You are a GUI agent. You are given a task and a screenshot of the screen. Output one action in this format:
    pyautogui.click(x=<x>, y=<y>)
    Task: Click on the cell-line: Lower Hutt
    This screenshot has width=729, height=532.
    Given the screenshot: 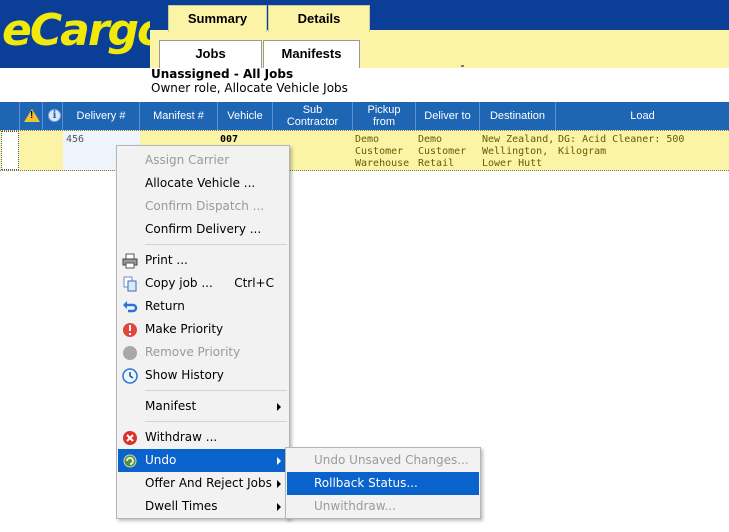 What is the action you would take?
    pyautogui.click(x=512, y=163)
    